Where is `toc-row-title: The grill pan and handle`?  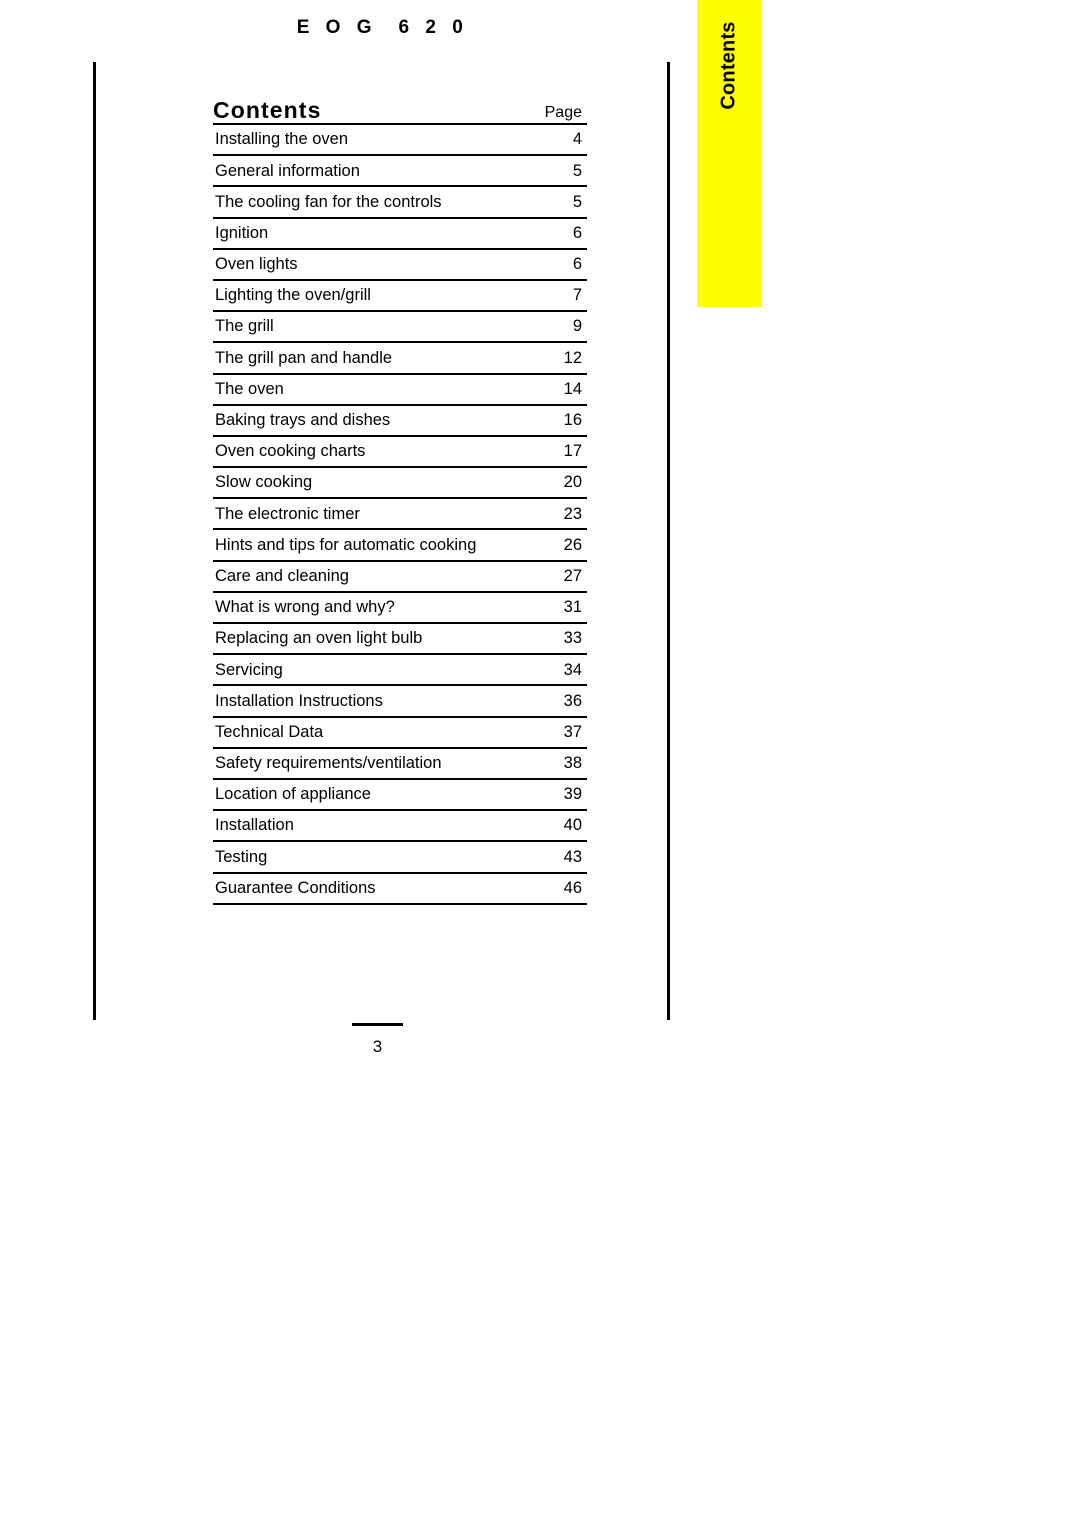 toc-row-title: The grill pan and handle is located at coordinates (304, 357).